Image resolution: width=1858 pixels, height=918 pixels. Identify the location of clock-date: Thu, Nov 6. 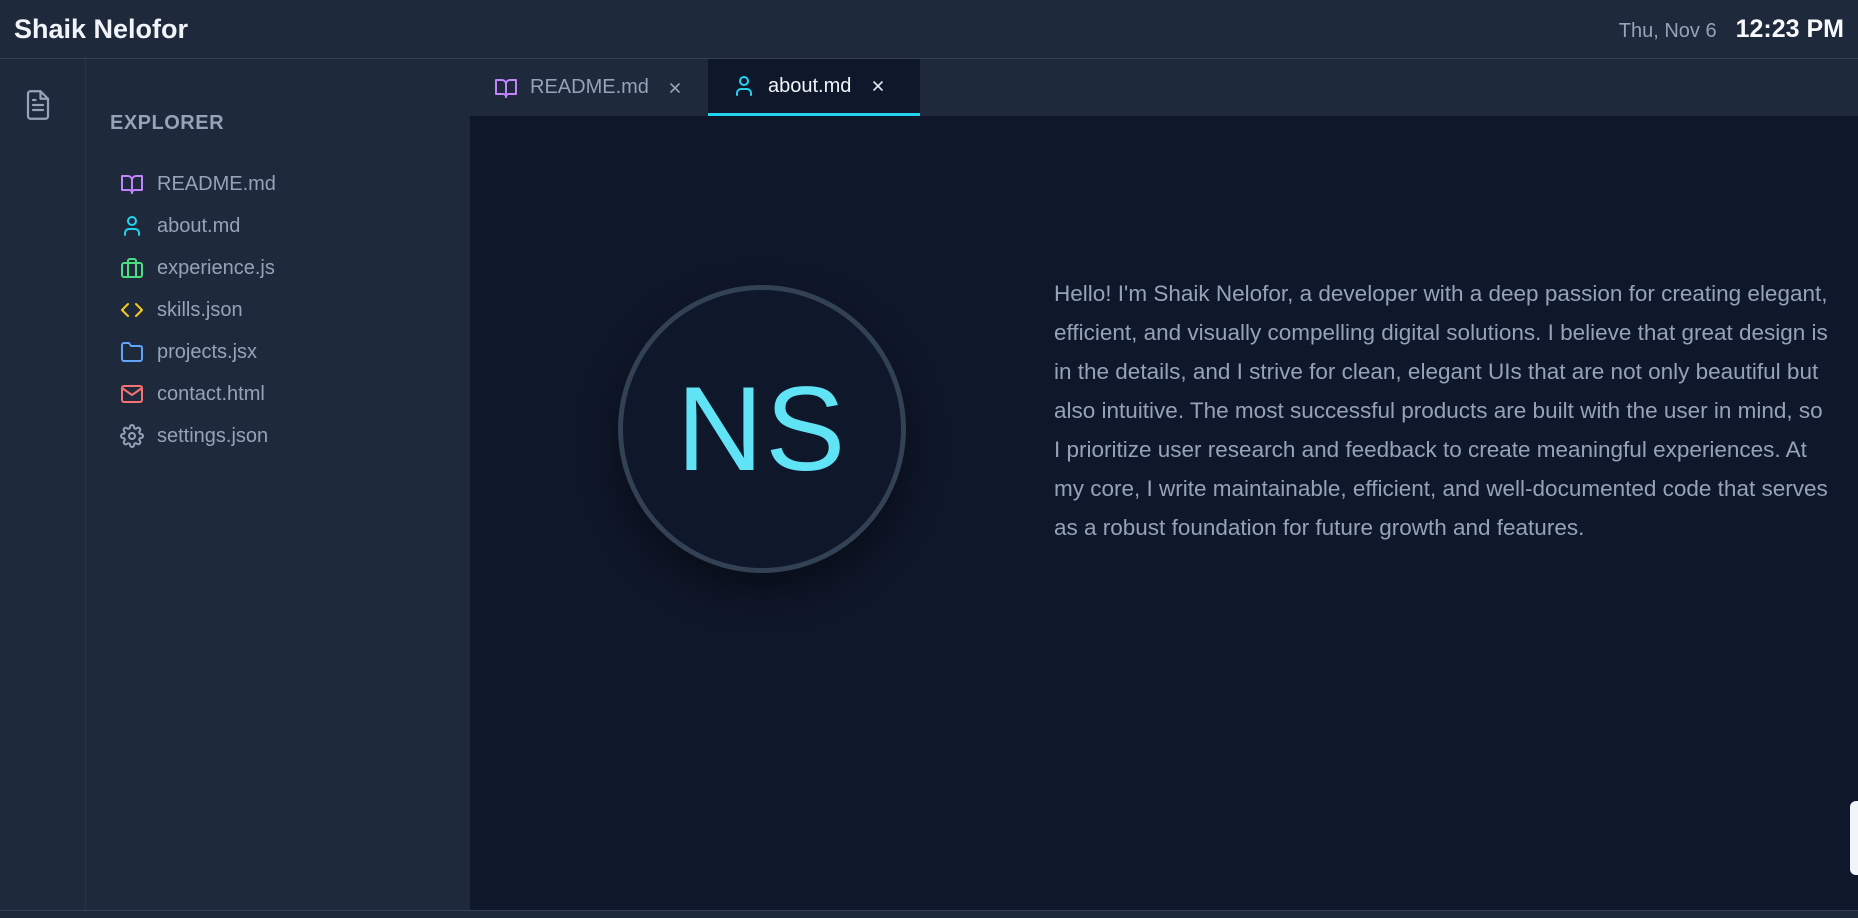
(1667, 30).